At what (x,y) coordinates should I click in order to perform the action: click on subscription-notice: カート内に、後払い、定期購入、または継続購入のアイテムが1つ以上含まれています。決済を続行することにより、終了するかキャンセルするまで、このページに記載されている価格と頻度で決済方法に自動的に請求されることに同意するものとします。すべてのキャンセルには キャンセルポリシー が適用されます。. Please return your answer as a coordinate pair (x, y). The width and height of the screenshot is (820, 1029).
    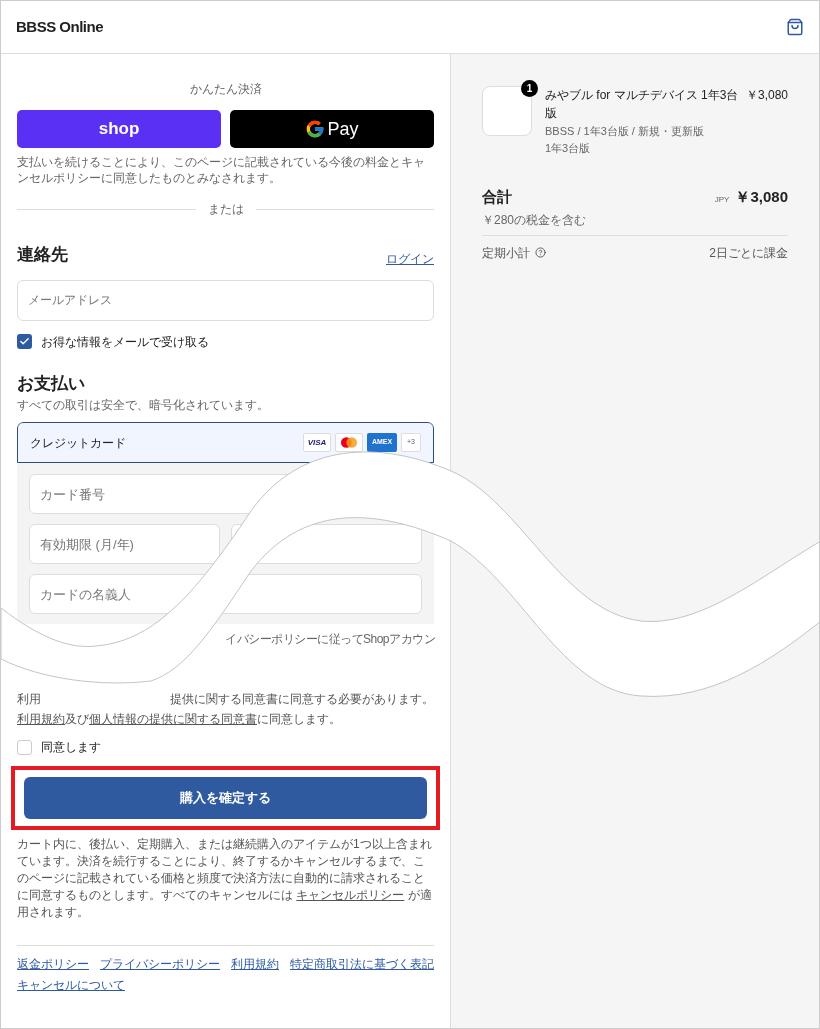
    Looking at the image, I should click on (225, 878).